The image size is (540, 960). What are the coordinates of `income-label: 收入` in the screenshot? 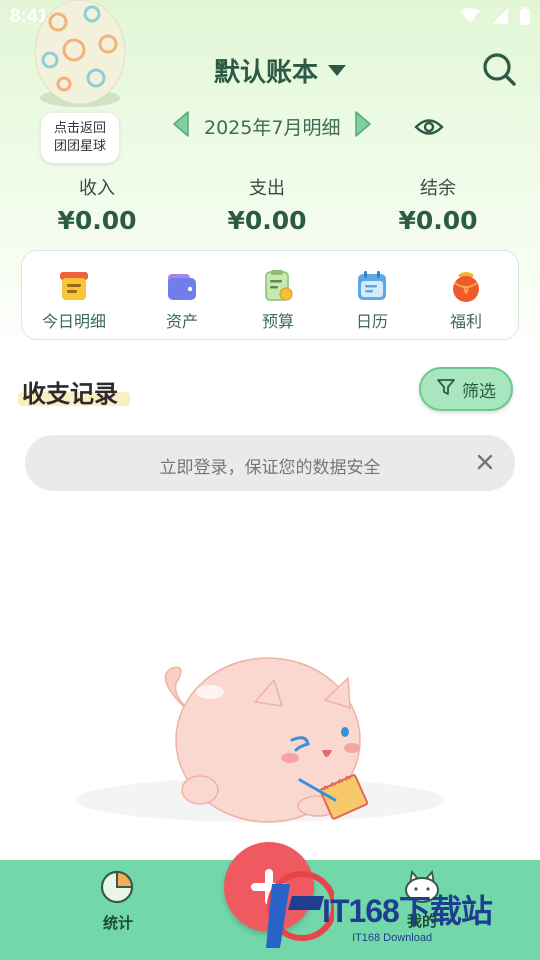 It's located at (97, 188).